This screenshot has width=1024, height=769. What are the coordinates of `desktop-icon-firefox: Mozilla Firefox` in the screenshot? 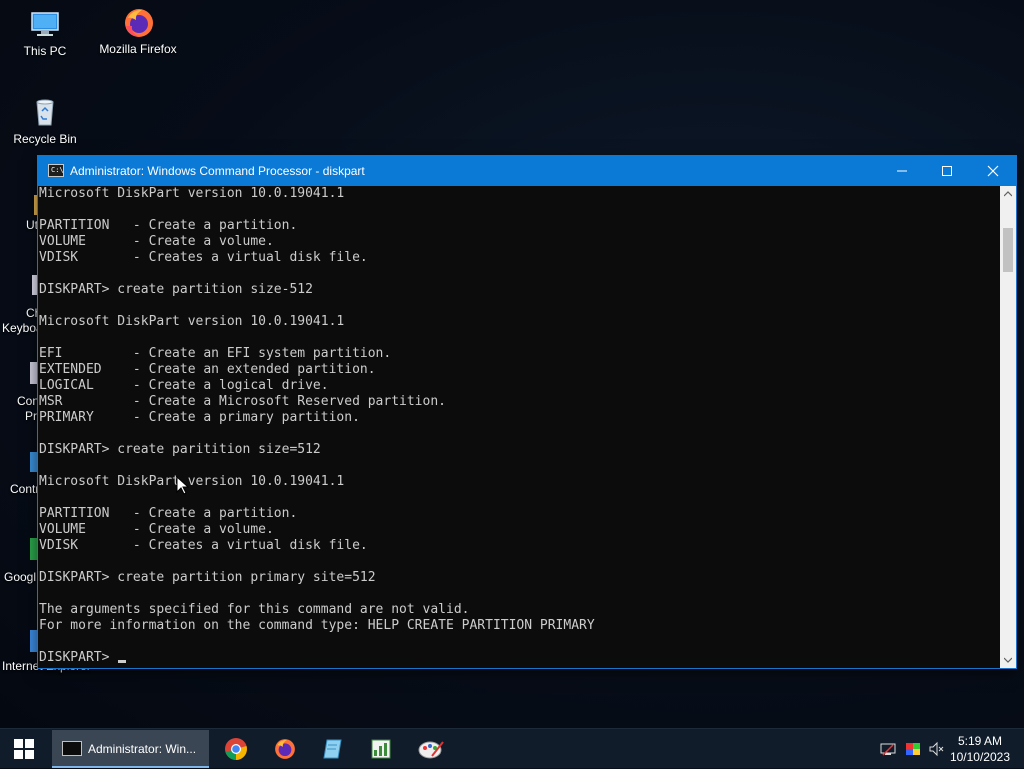 It's located at (138, 31).